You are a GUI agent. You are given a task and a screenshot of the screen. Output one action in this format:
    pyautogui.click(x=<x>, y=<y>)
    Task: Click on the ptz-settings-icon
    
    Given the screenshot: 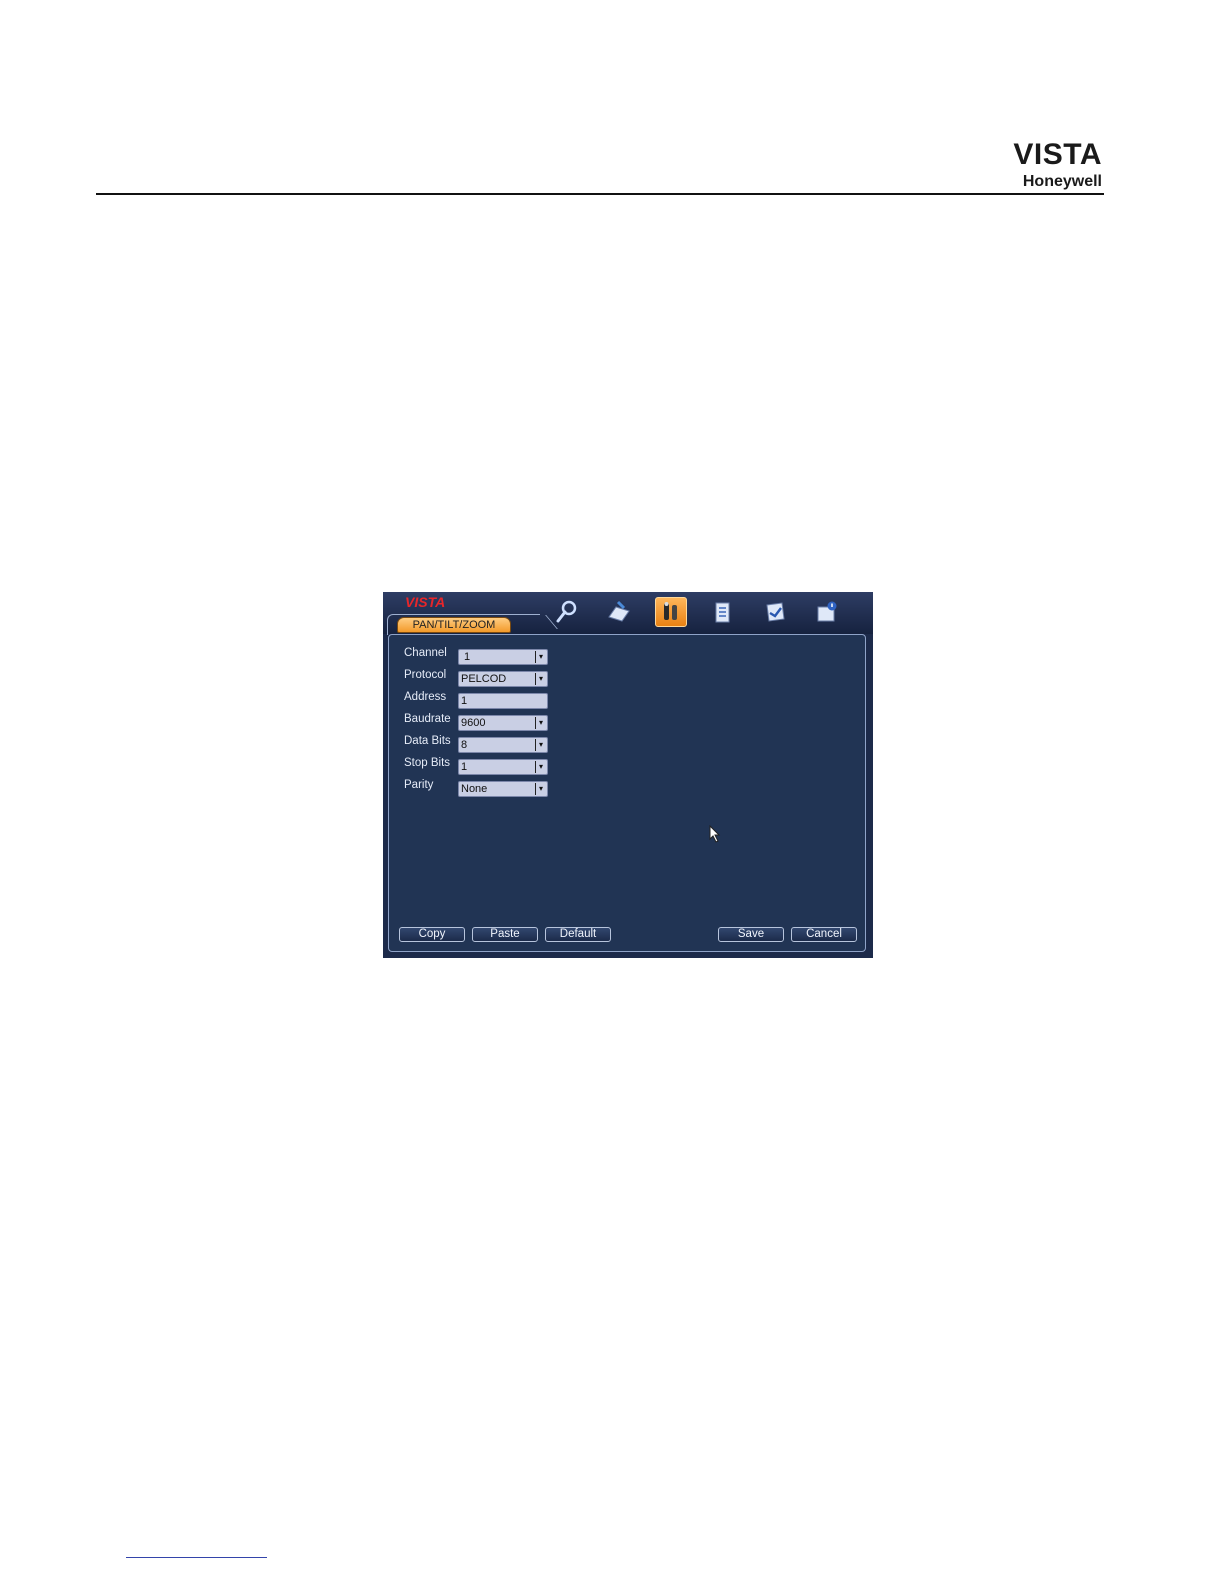 What is the action you would take?
    pyautogui.click(x=671, y=612)
    